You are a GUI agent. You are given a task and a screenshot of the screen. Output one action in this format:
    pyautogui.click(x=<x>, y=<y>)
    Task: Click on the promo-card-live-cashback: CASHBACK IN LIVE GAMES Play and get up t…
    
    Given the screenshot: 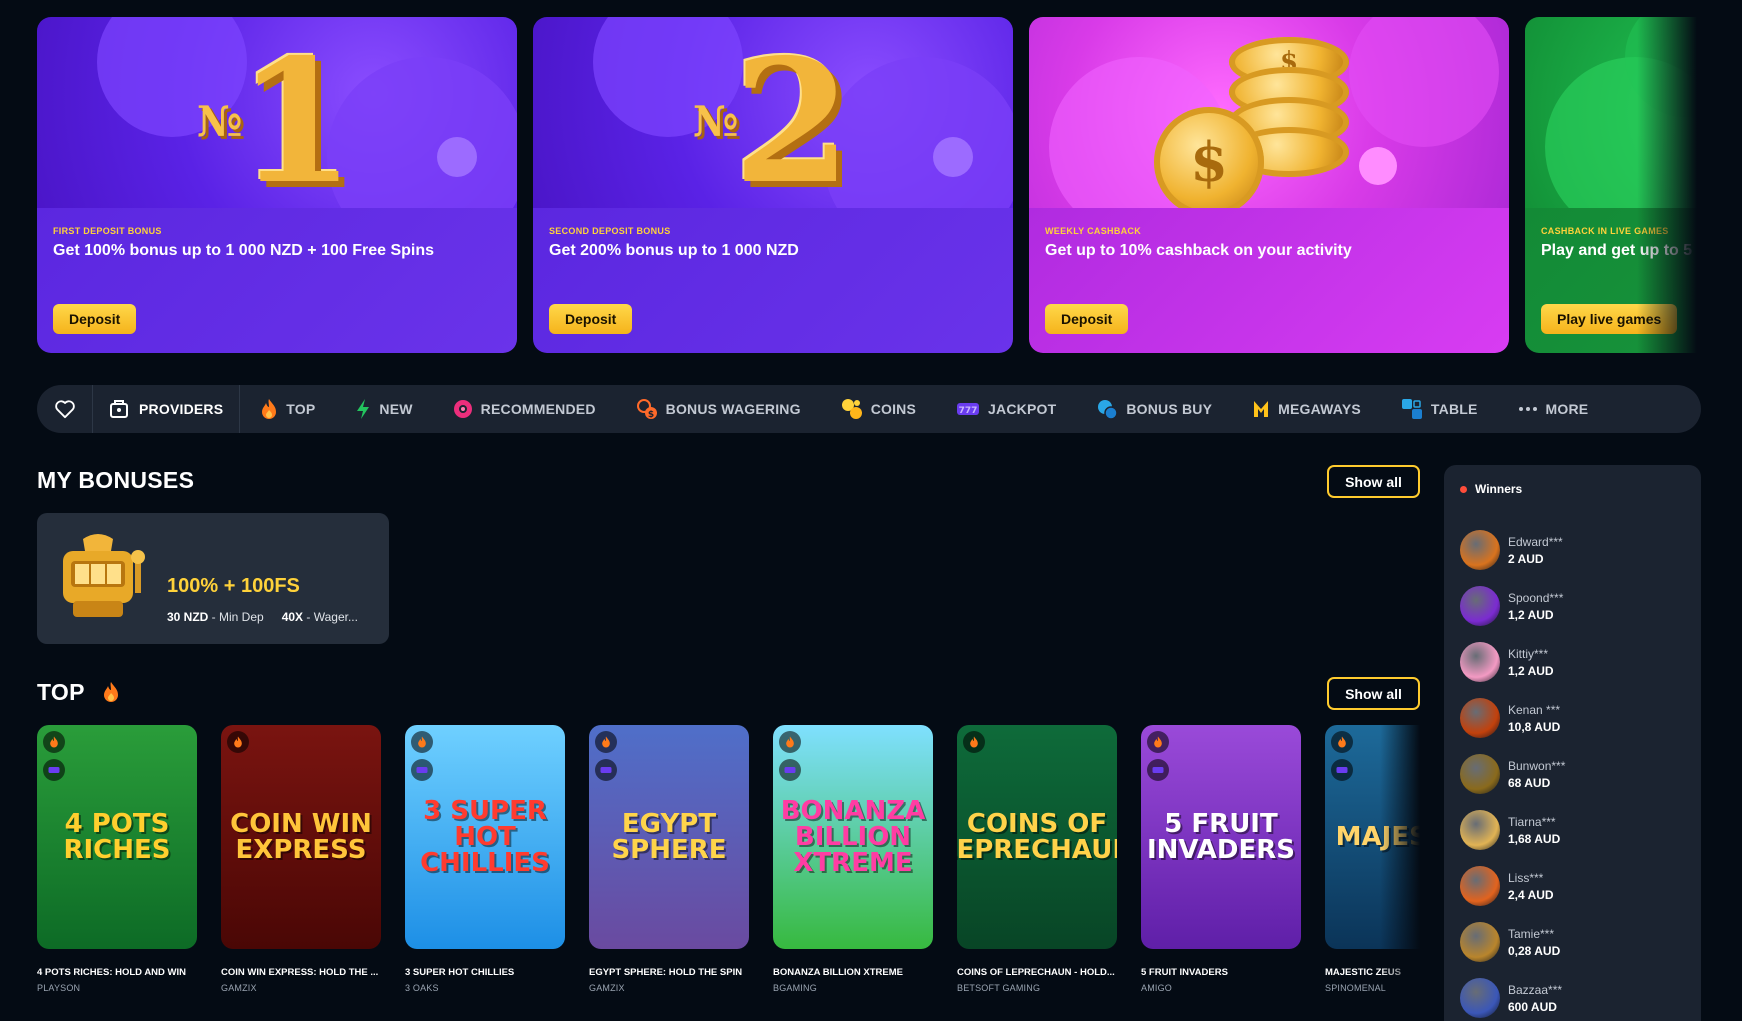 What is the action you would take?
    pyautogui.click(x=1611, y=185)
    